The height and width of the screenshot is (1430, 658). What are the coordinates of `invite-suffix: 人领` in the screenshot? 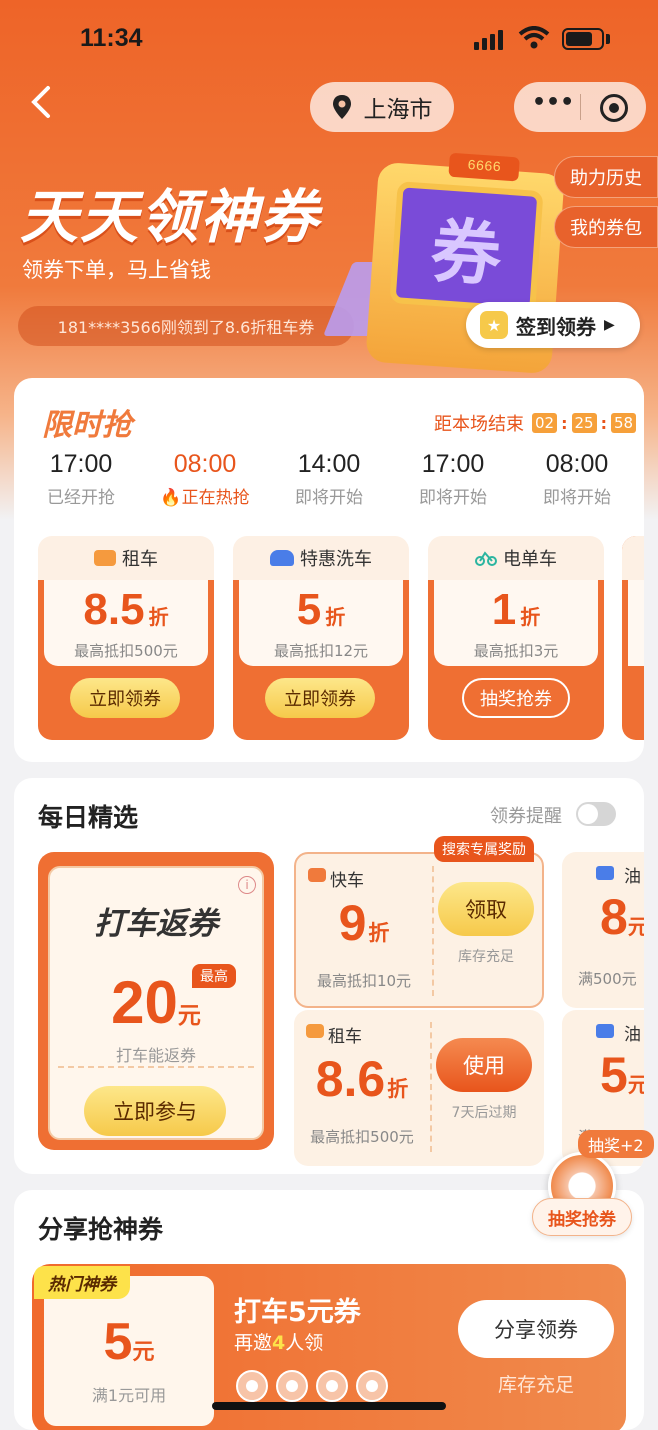 It's located at (304, 1343).